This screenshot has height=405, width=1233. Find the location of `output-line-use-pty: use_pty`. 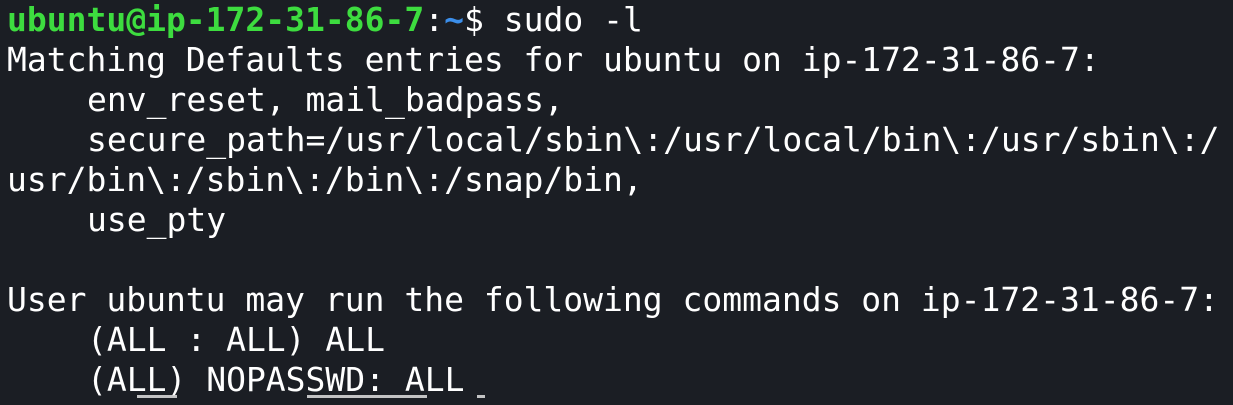

output-line-use-pty: use_pty is located at coordinates (157, 219).